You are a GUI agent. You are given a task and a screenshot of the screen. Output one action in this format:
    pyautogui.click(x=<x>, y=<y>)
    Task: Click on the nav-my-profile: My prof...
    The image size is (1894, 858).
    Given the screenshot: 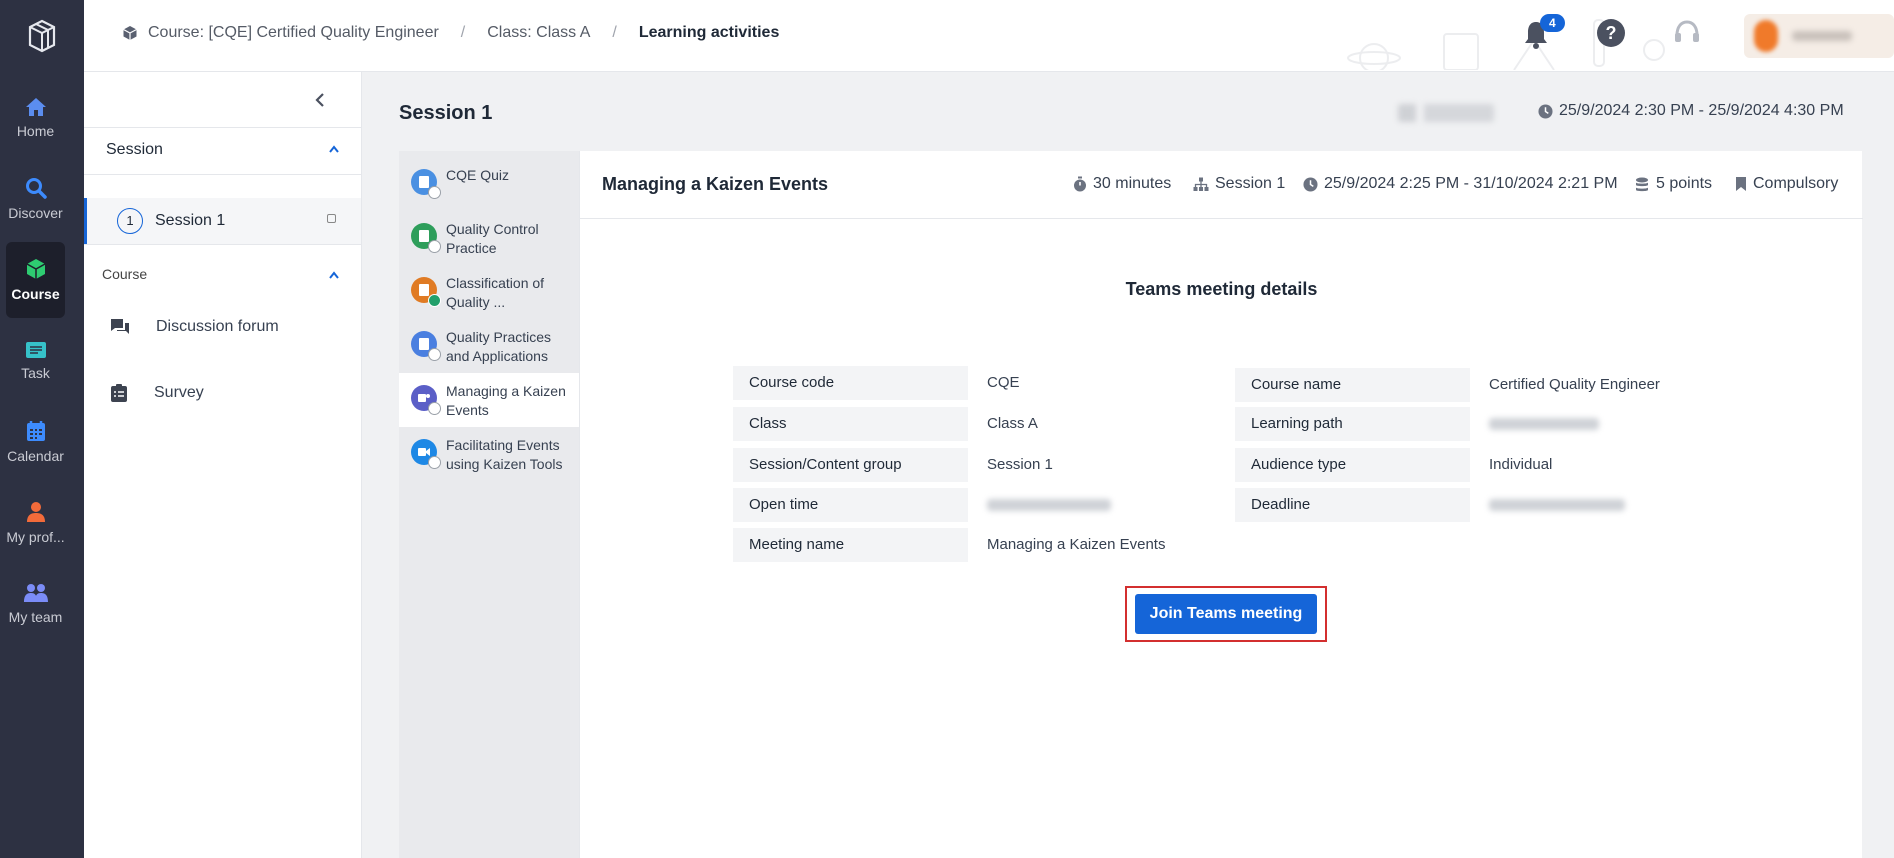 What is the action you would take?
    pyautogui.click(x=35, y=523)
    